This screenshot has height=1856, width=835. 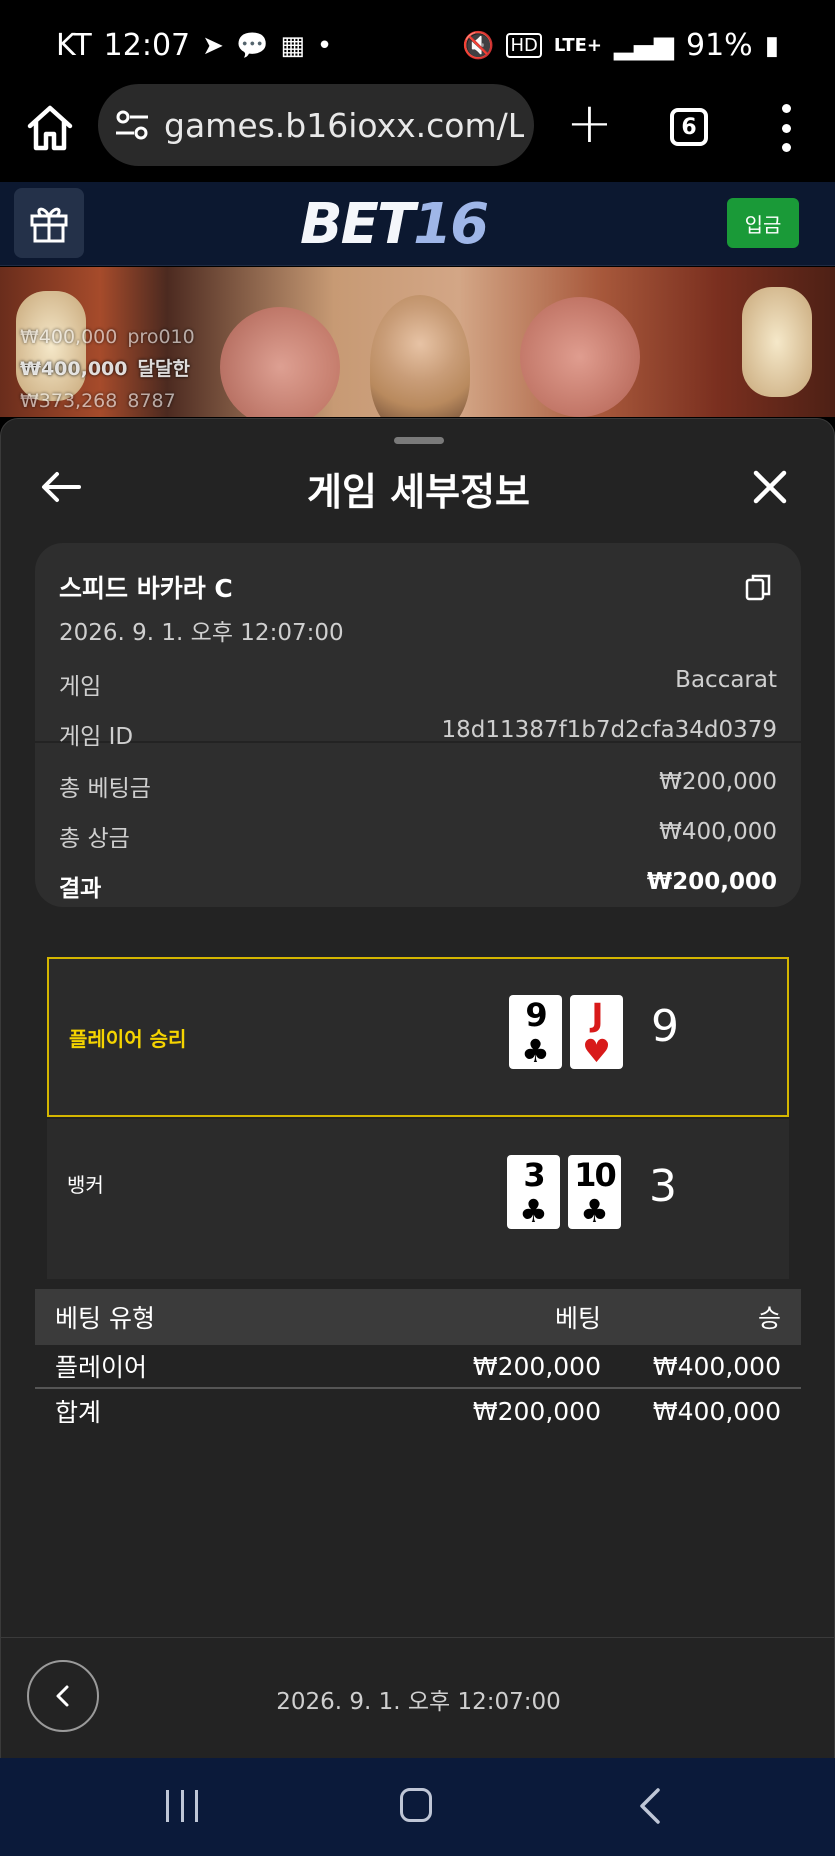 I want to click on playing-card: J ♥, so click(x=596, y=1032).